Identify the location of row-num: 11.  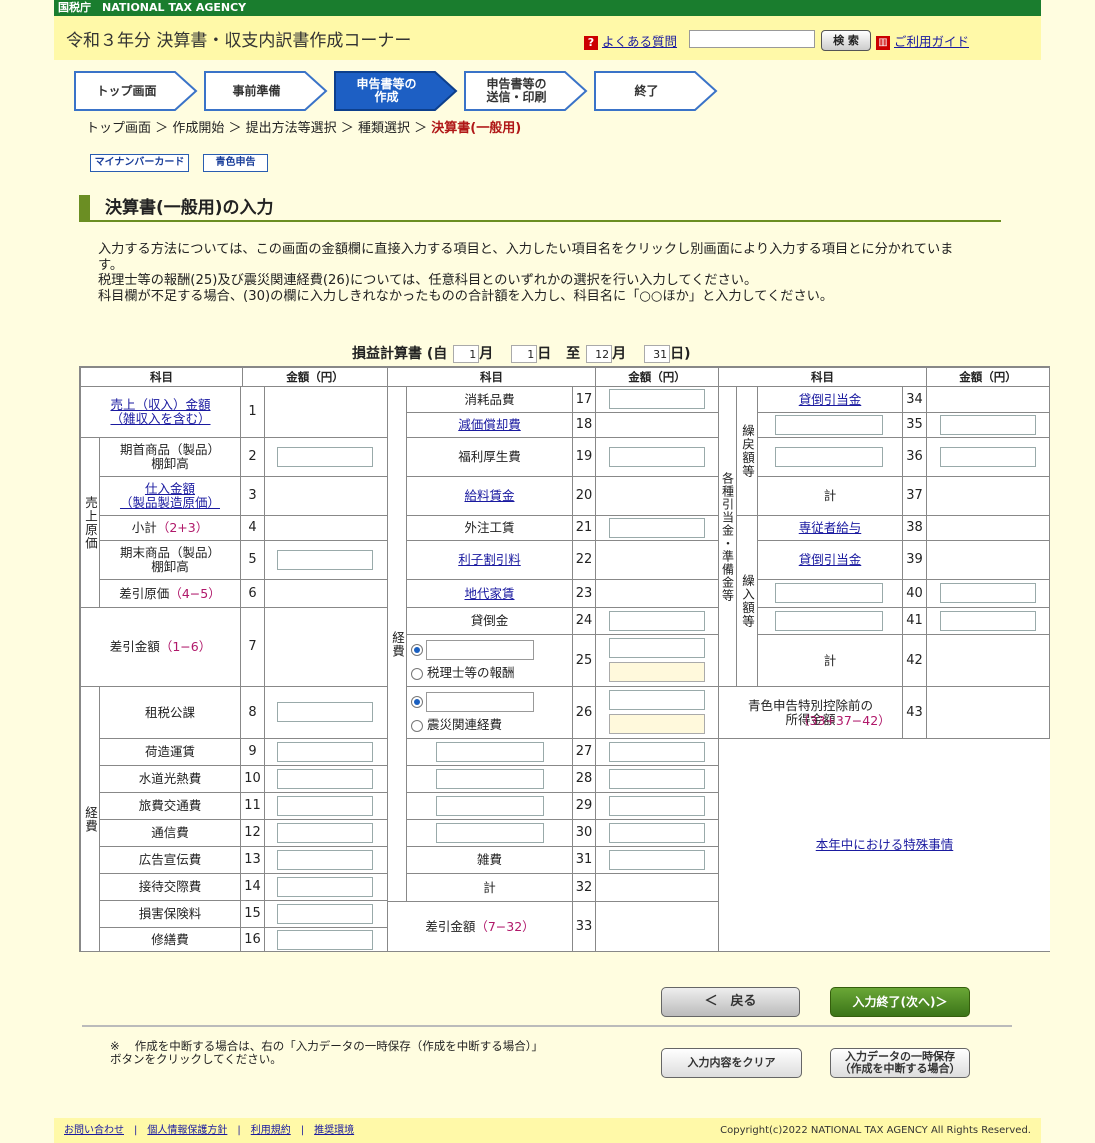
(253, 806).